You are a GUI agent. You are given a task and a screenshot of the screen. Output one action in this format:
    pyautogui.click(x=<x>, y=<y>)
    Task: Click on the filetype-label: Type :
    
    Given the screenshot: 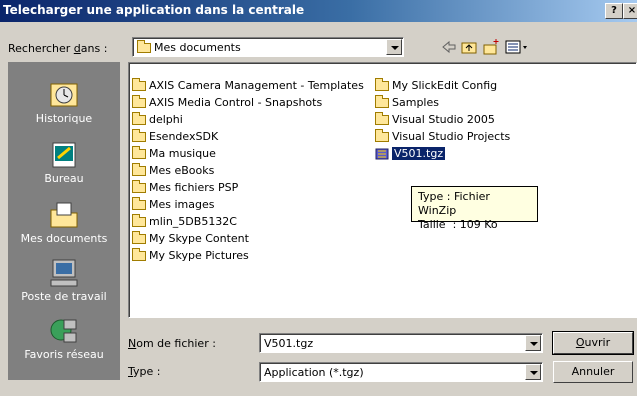 What is the action you would take?
    pyautogui.click(x=144, y=371)
    